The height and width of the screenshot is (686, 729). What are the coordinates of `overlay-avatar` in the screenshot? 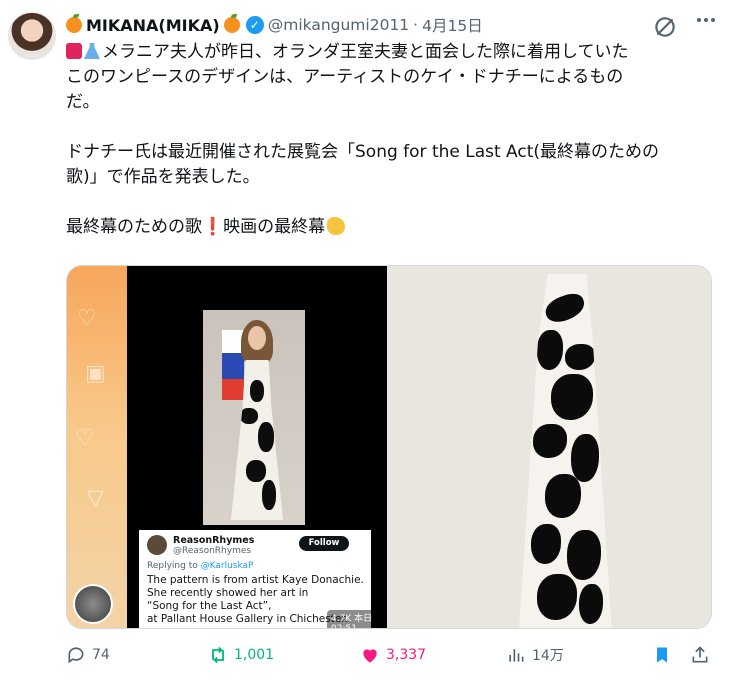 It's located at (93, 604).